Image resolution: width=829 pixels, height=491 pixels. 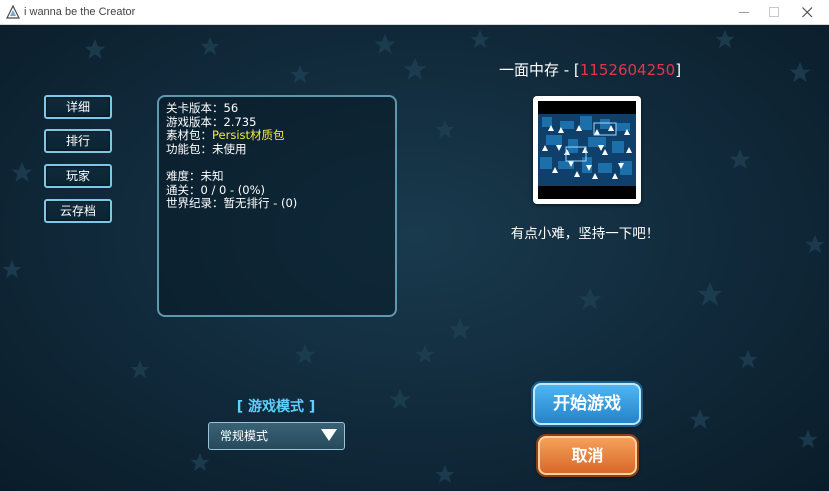 I want to click on close-icon, so click(x=807, y=12).